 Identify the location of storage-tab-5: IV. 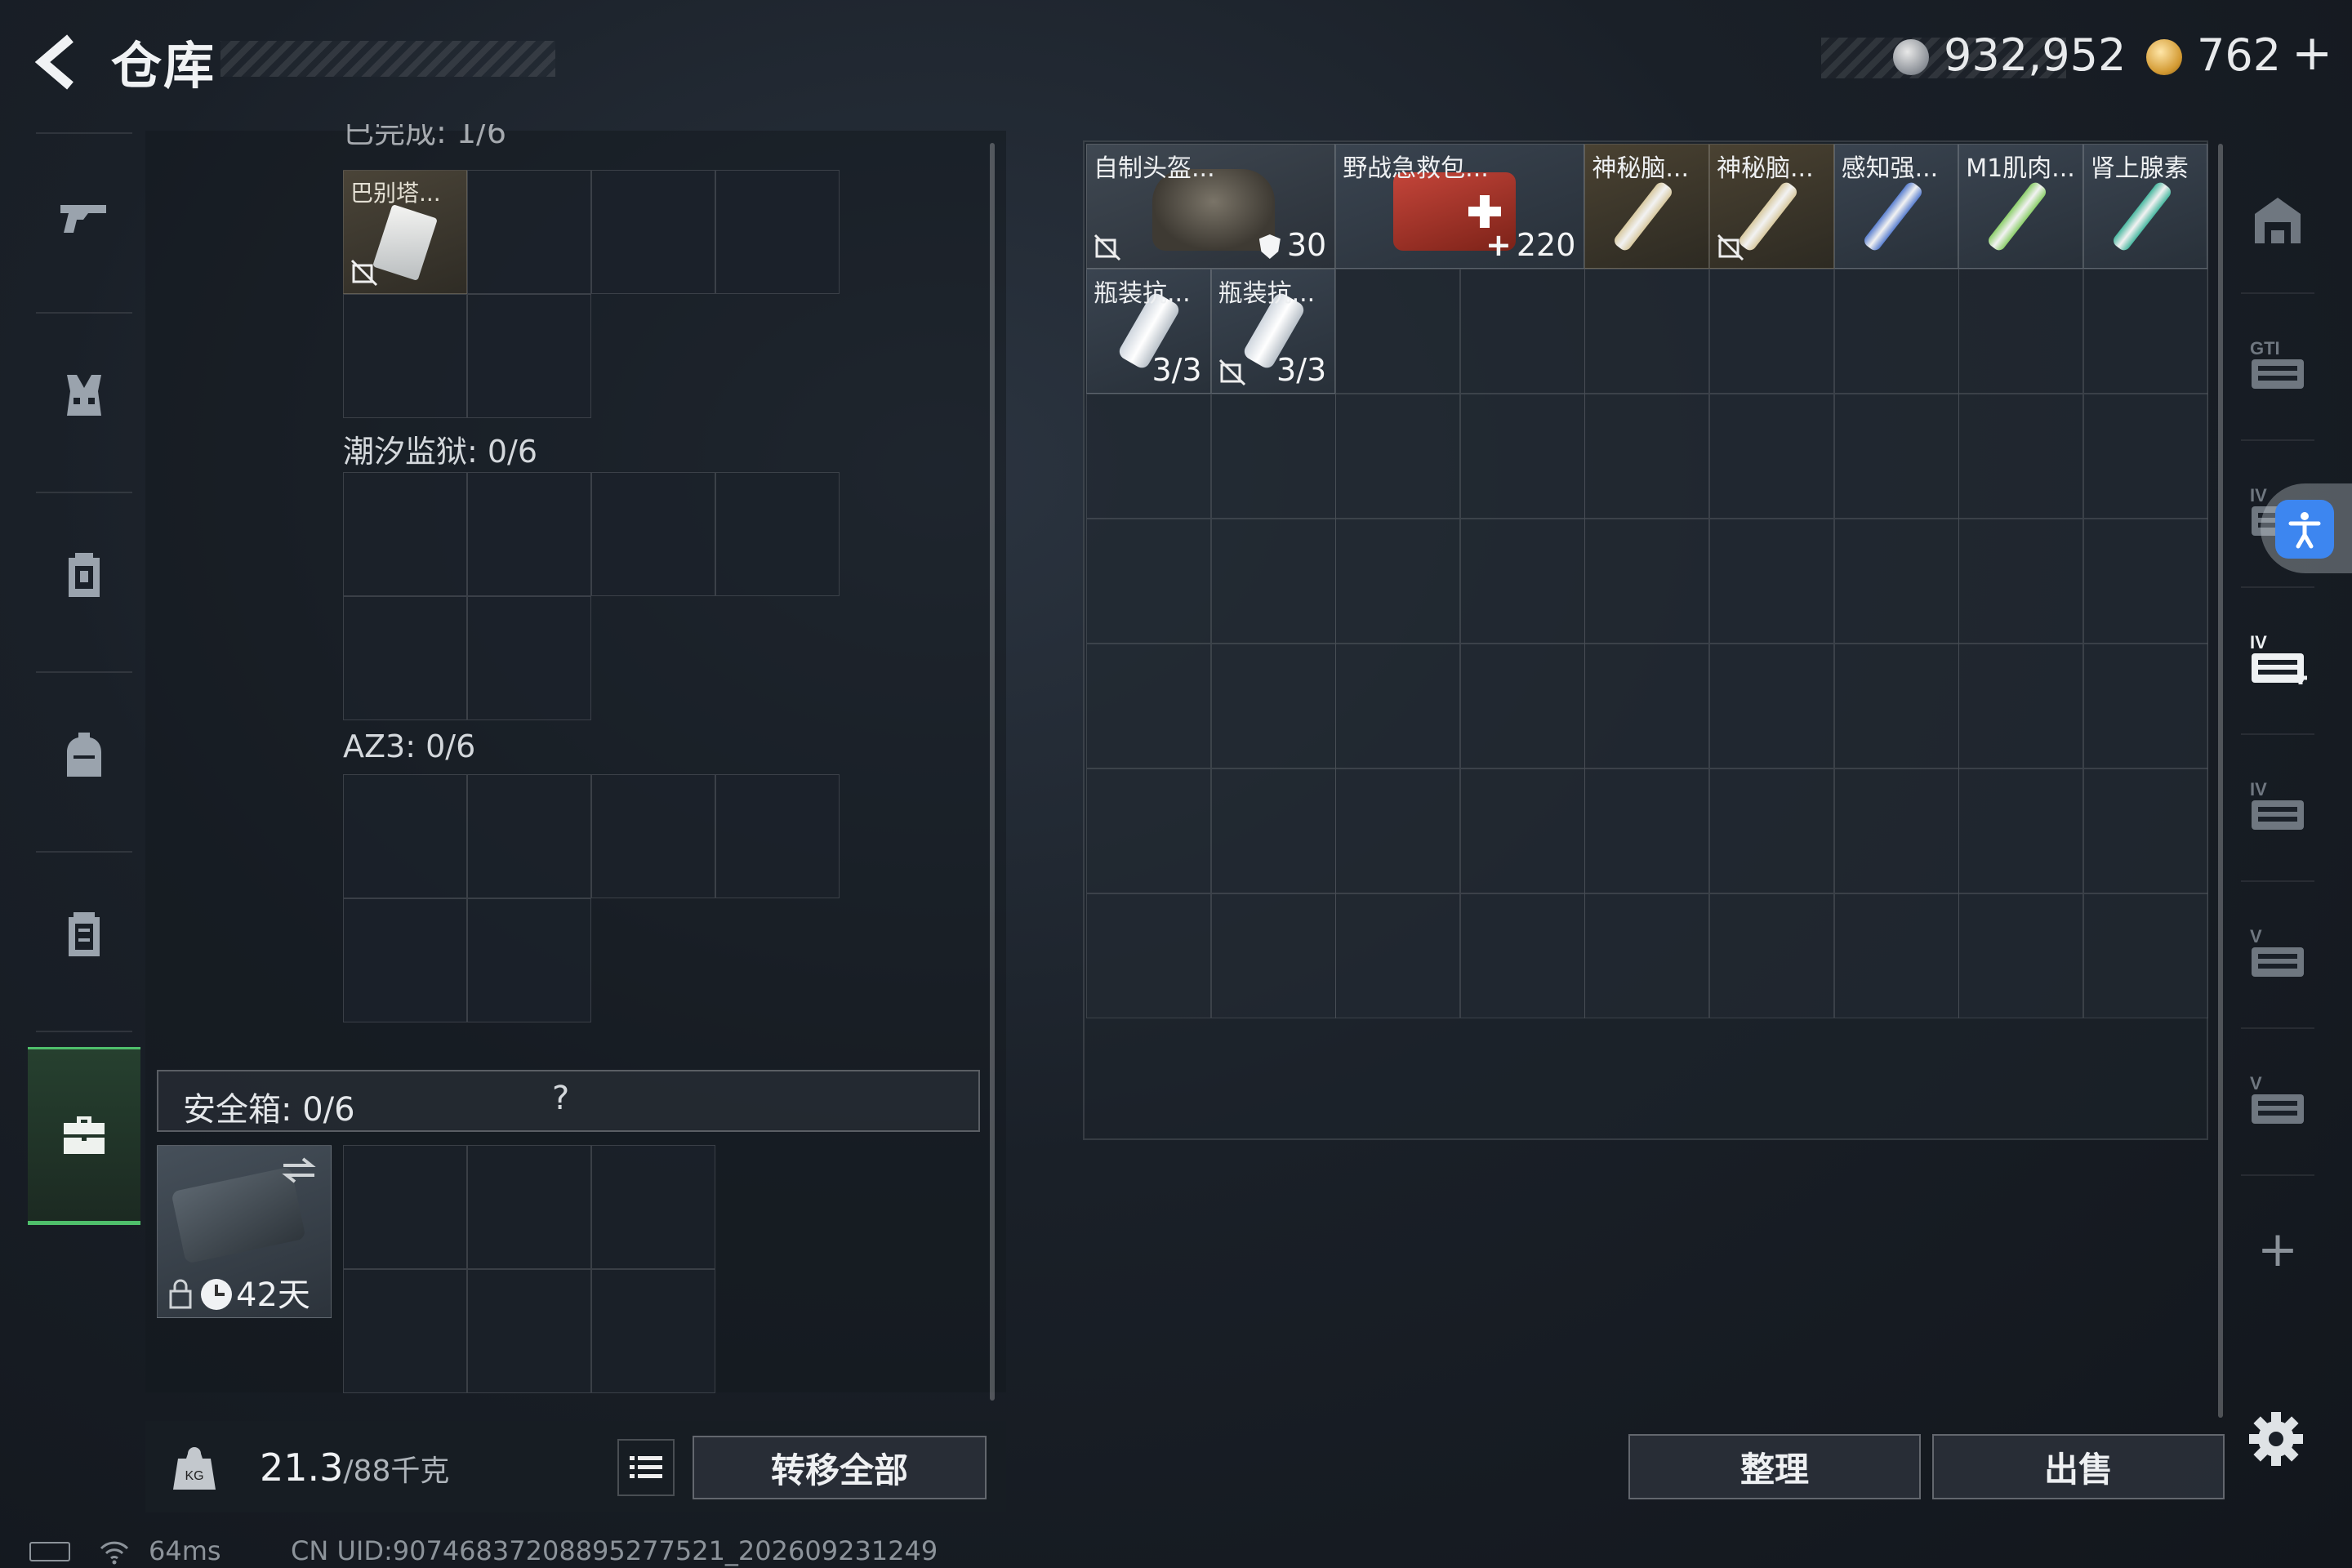
(2278, 808).